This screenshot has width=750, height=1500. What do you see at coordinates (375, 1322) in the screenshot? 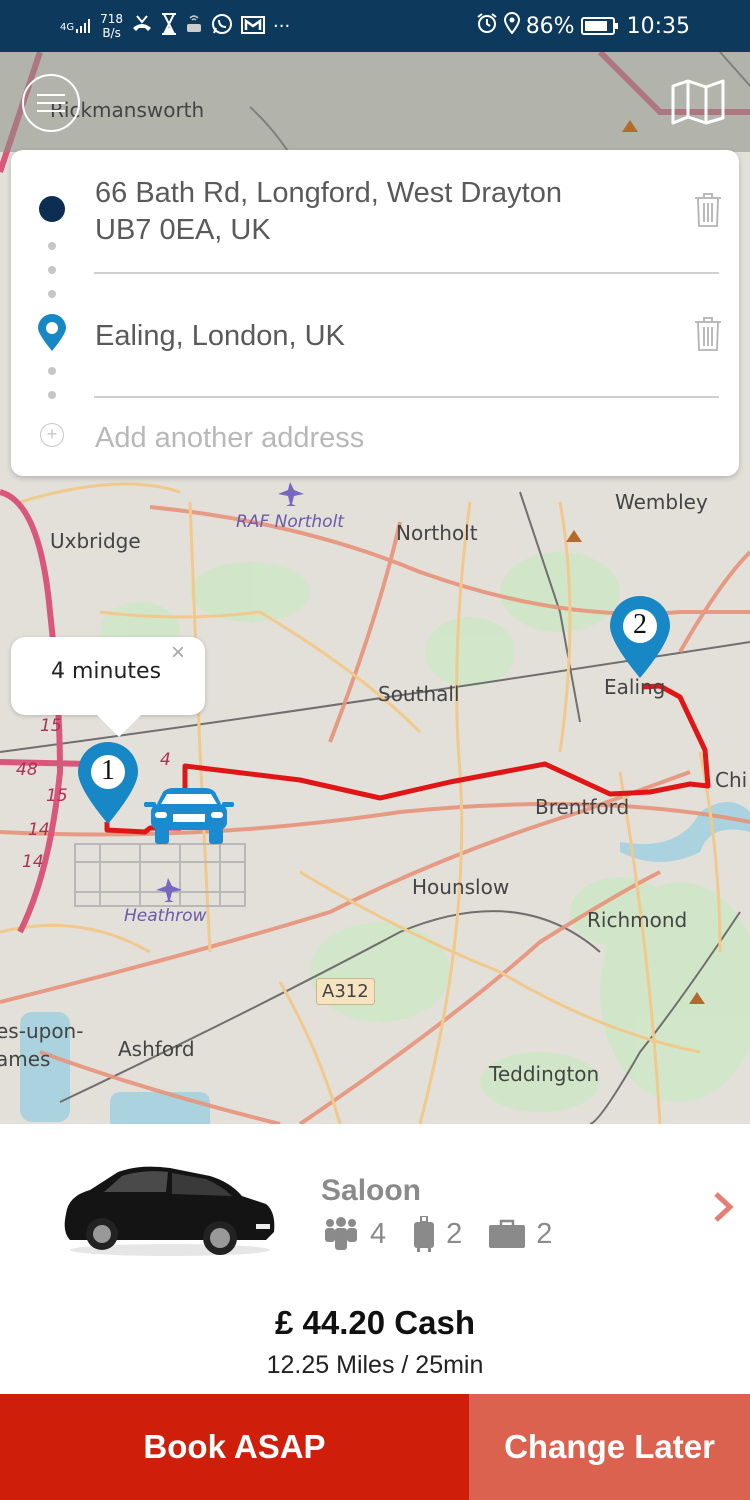
I see `fare-price: £ 44.20 Cash` at bounding box center [375, 1322].